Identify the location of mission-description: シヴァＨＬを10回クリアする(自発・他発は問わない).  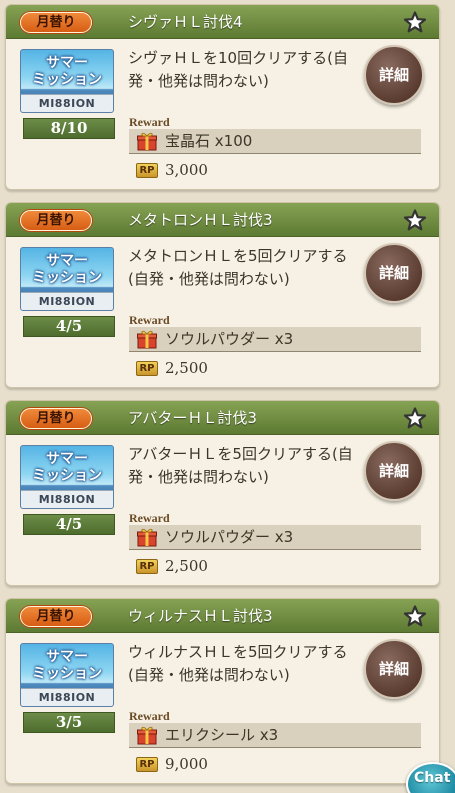
(238, 69).